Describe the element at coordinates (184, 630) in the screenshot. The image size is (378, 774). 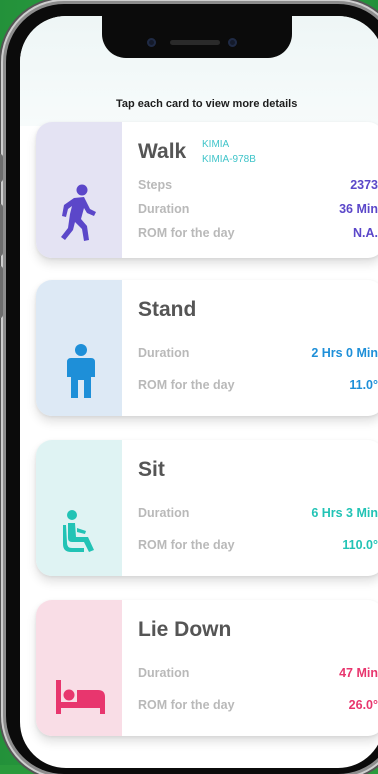
I see `card-title: Lie Down` at that location.